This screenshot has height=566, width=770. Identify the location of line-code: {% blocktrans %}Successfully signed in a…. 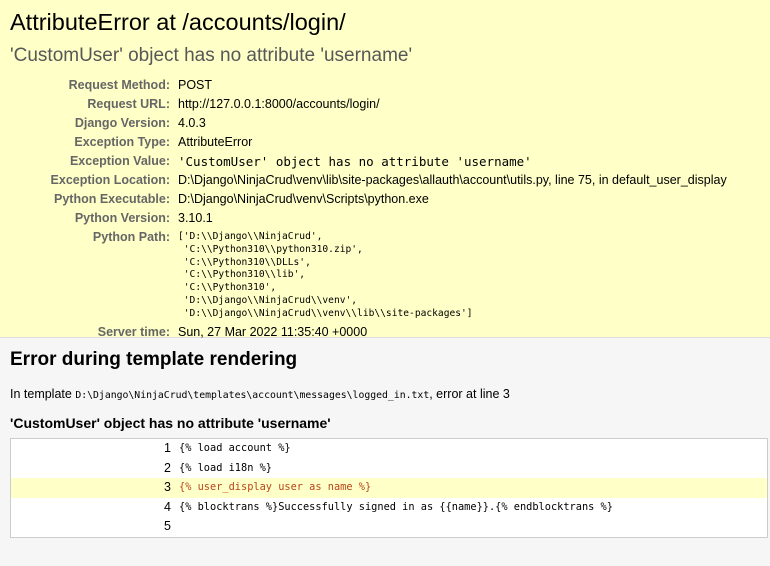
(396, 506).